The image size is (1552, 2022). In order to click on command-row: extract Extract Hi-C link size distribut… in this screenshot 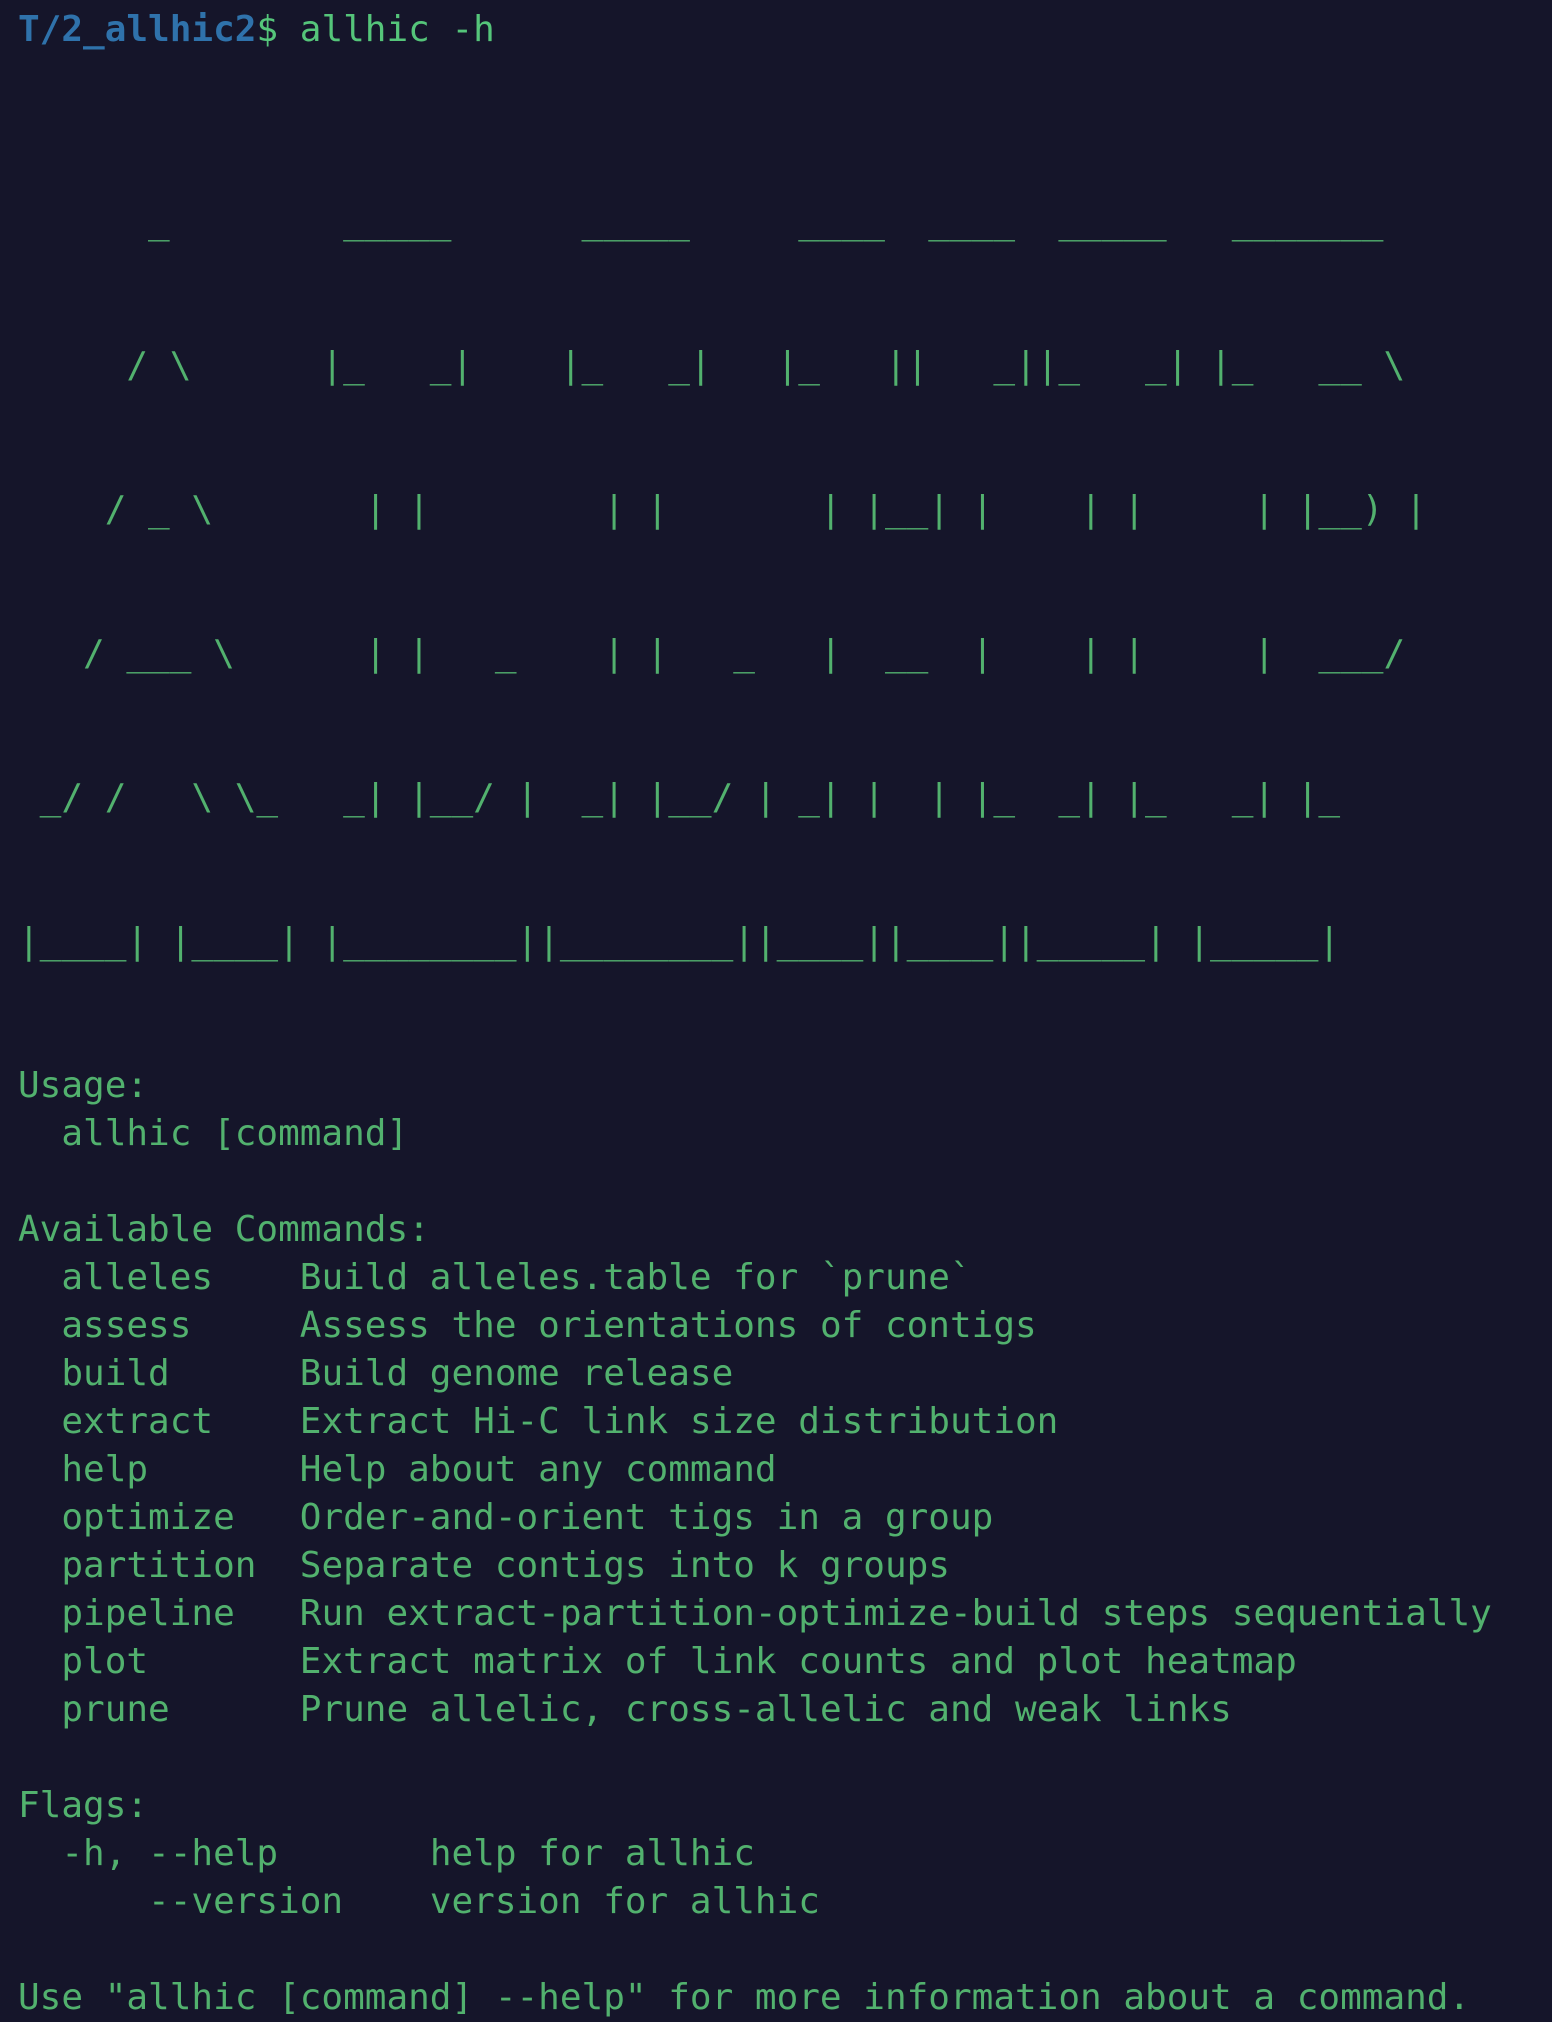, I will do `click(776, 1422)`.